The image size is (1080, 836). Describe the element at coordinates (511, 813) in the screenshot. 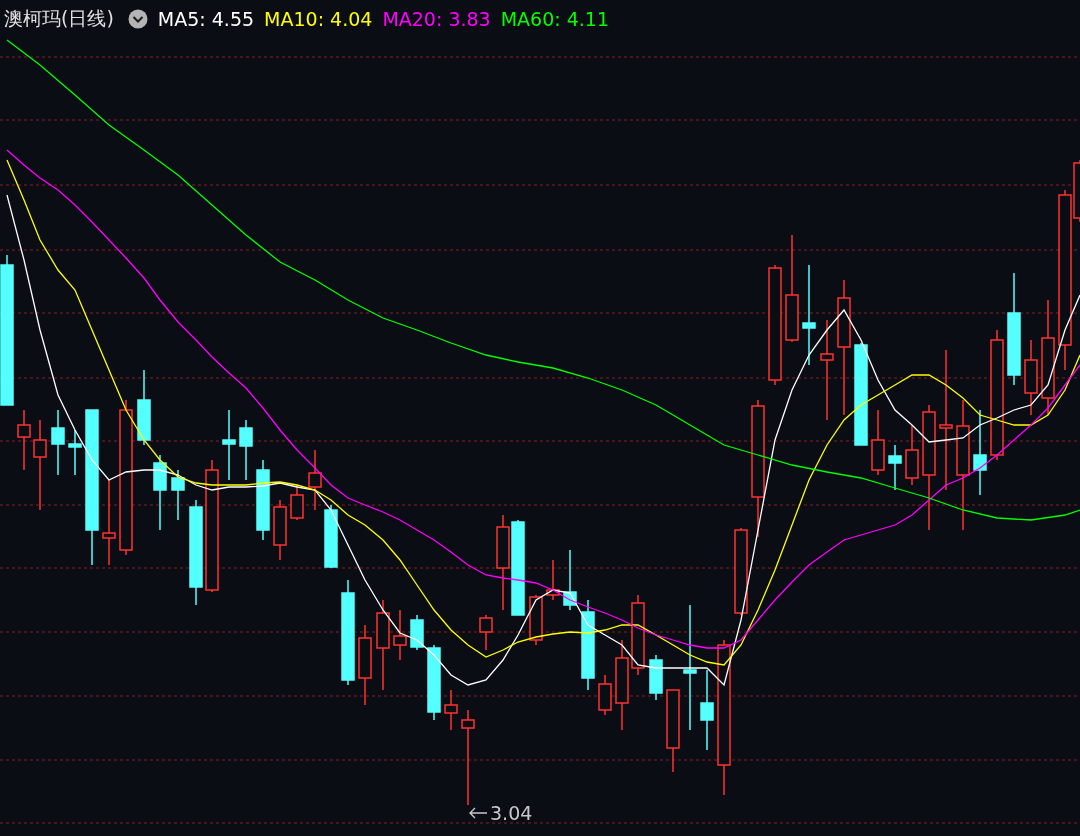

I see `low-price-label: 3.04` at that location.